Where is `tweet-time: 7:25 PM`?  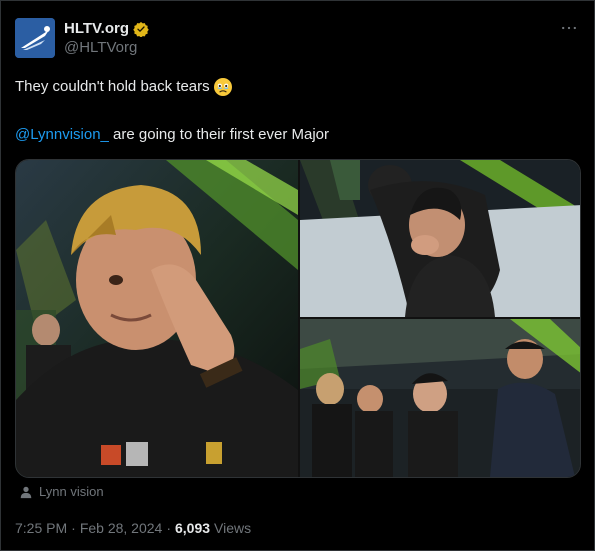
tweet-time: 7:25 PM is located at coordinates (41, 528).